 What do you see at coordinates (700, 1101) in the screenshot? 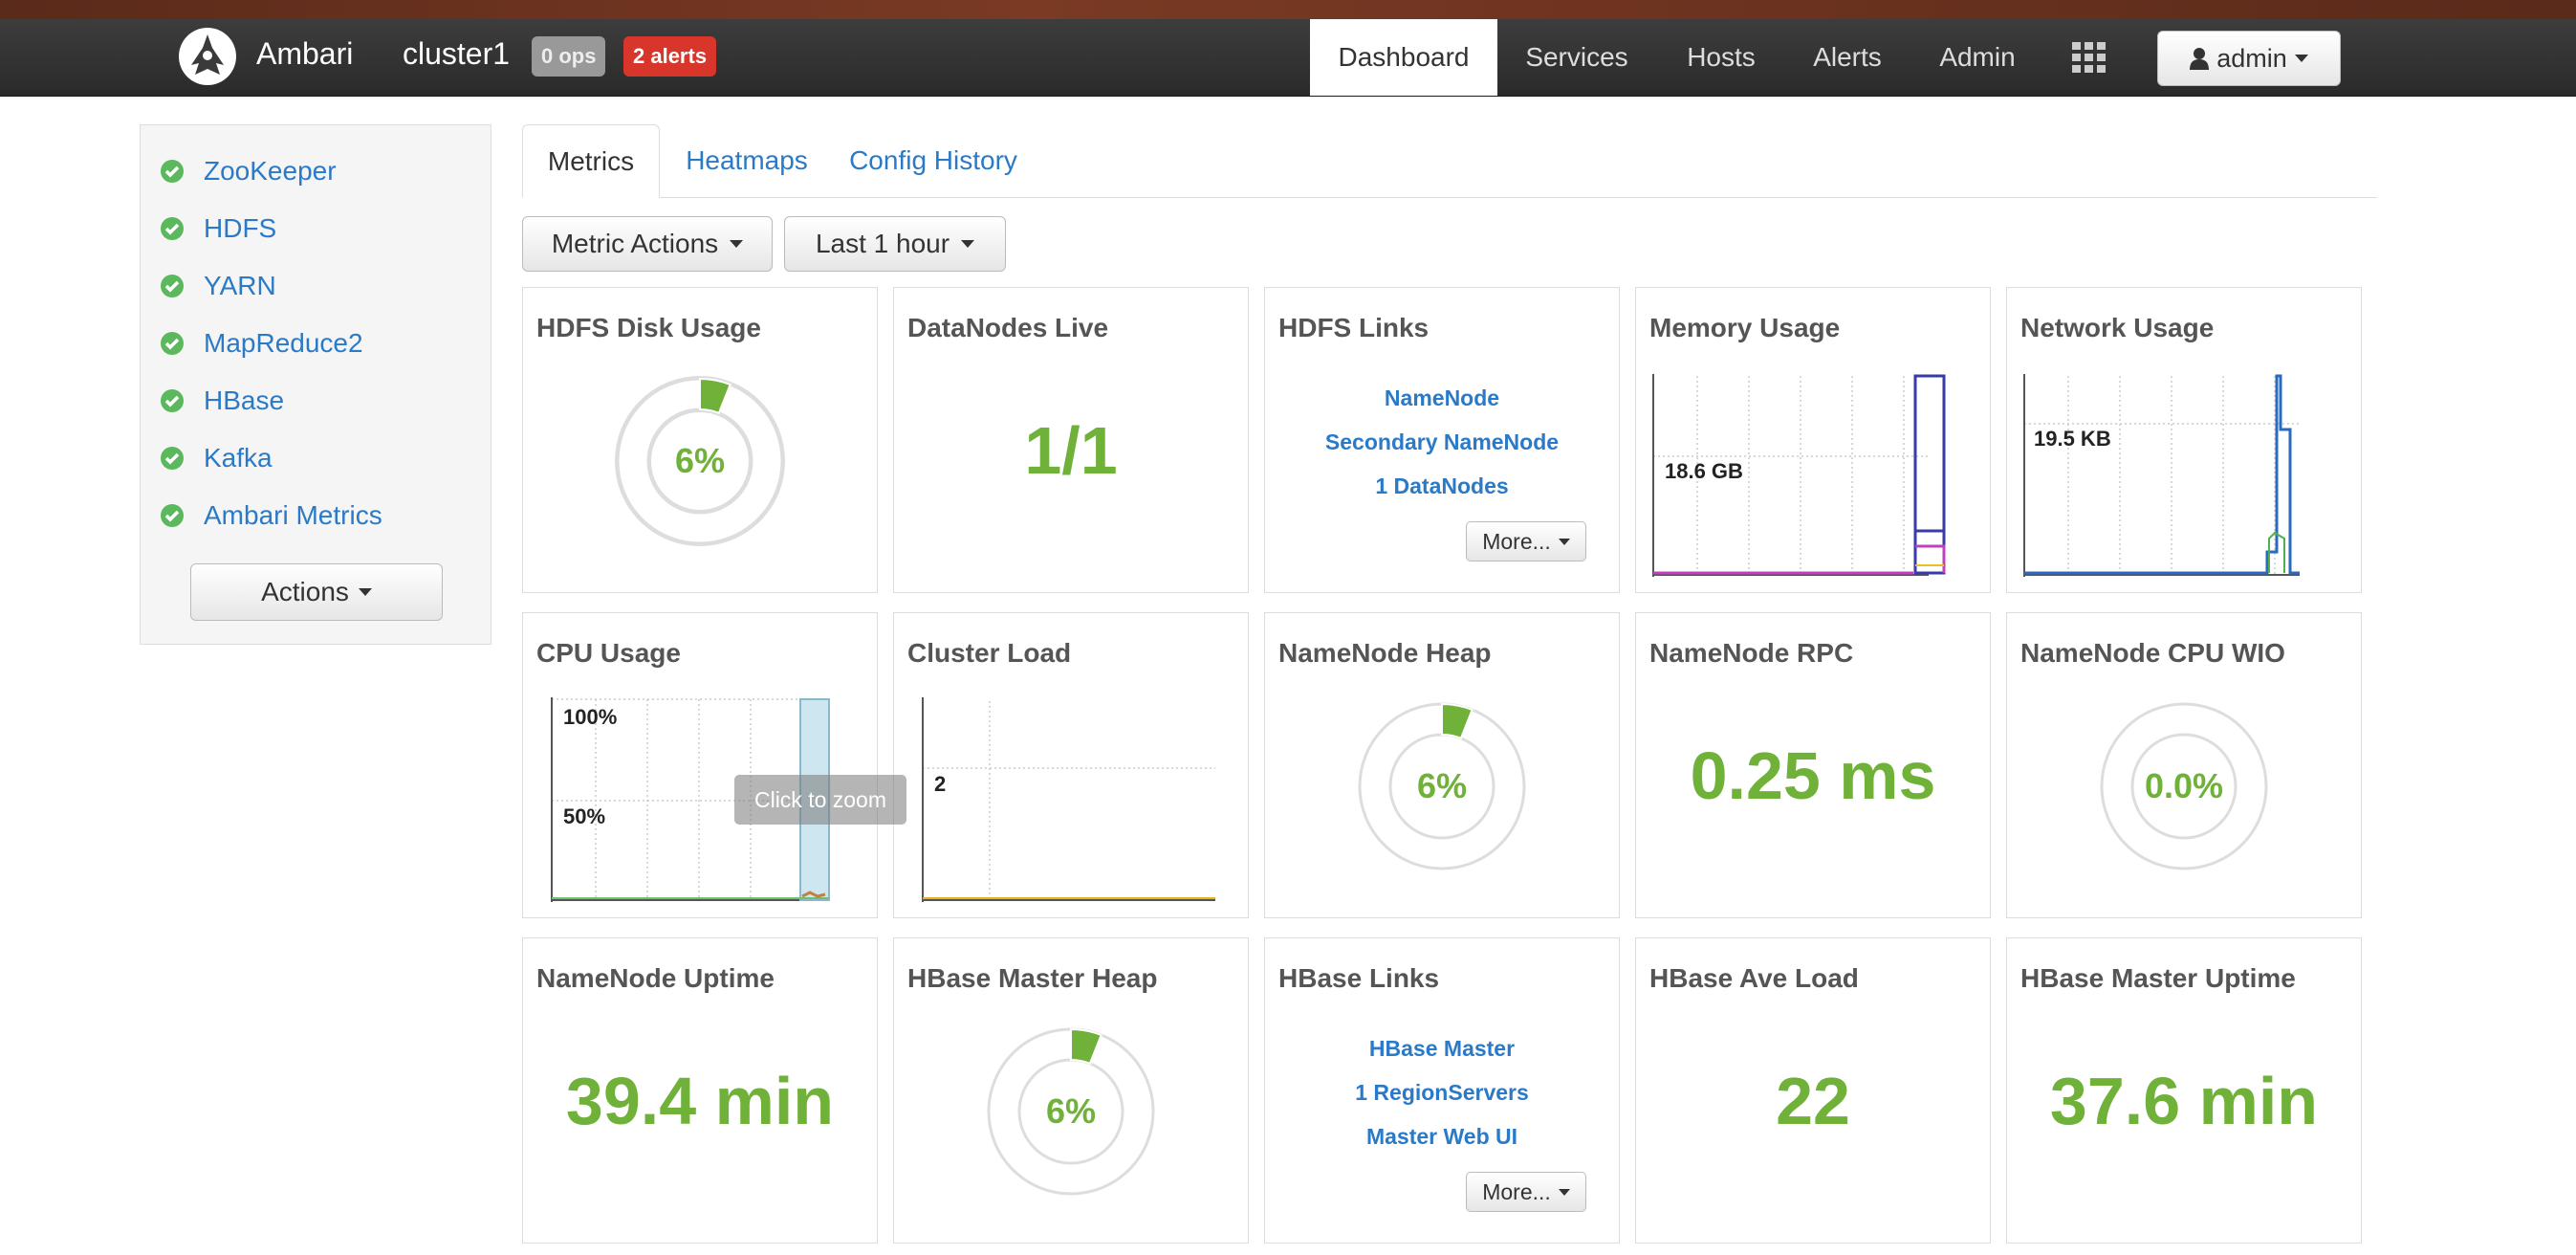
I see `widget-value: 39.4 min` at bounding box center [700, 1101].